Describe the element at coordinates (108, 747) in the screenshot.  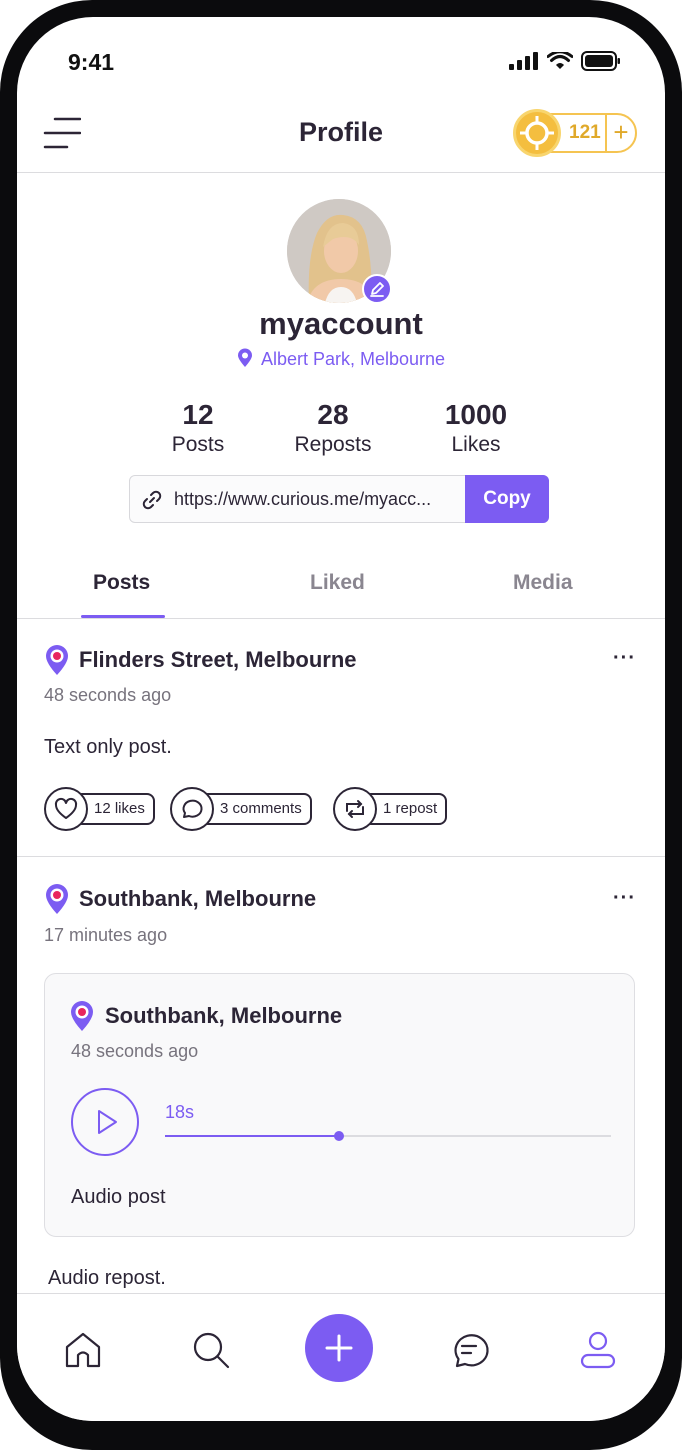
I see `post-text: Text only post.` at that location.